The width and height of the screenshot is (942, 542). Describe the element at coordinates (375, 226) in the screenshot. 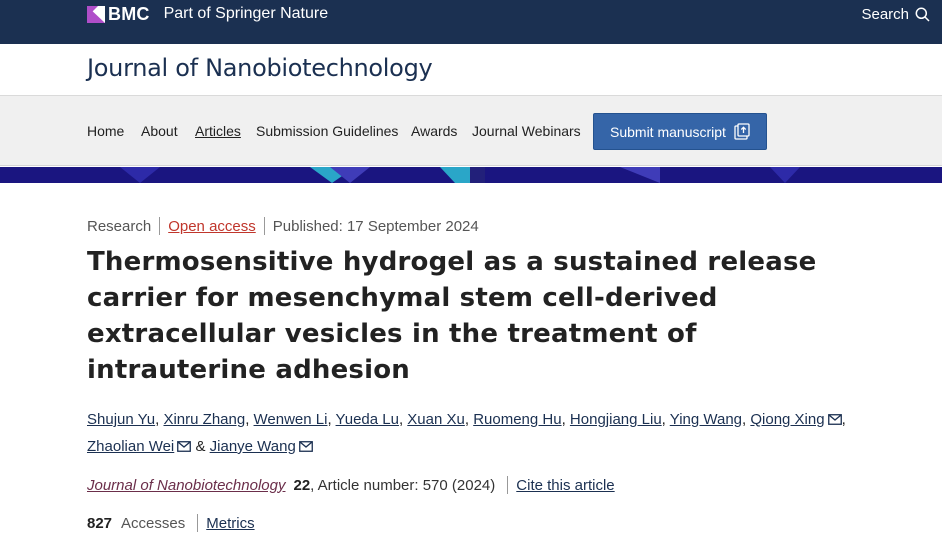

I see `published-date: Published: 17 September 2024` at that location.